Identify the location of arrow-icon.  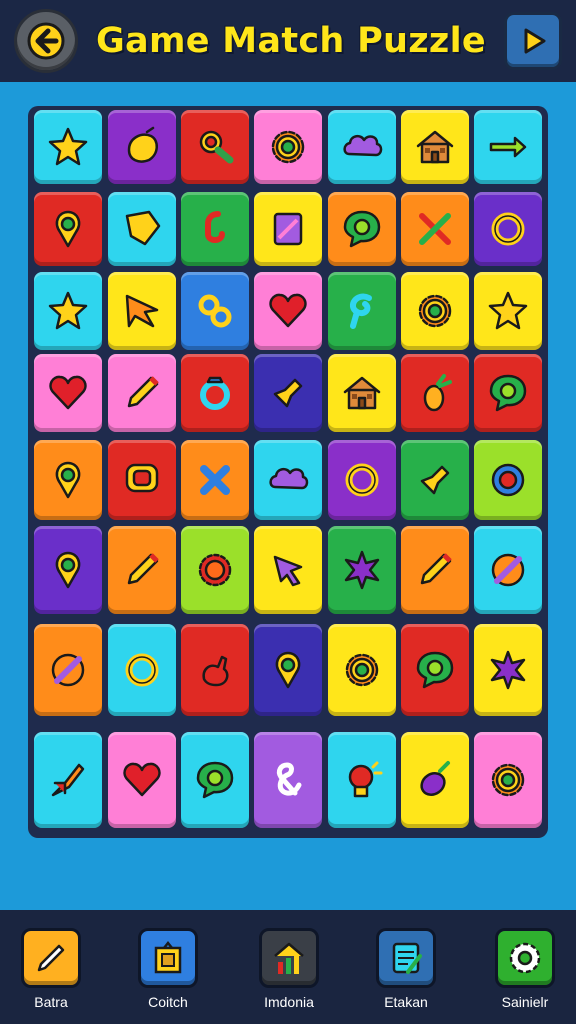
(508, 147).